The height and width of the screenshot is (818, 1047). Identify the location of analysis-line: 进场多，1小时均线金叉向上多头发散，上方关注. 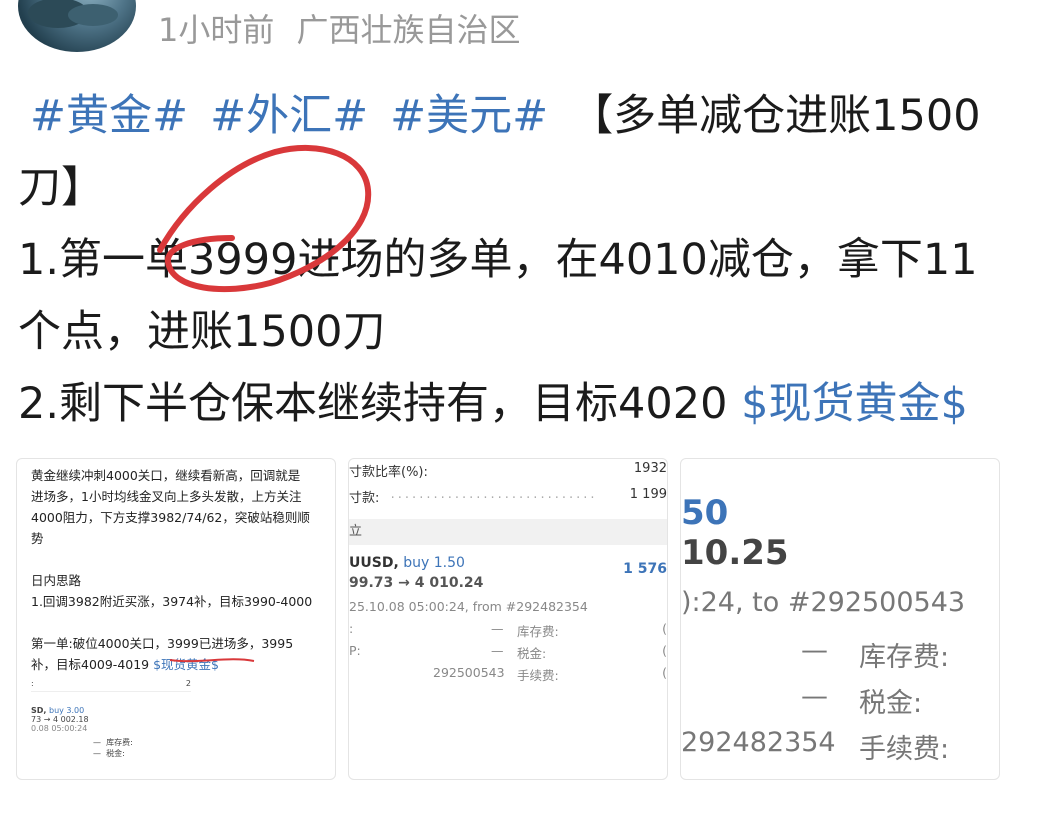
(166, 496).